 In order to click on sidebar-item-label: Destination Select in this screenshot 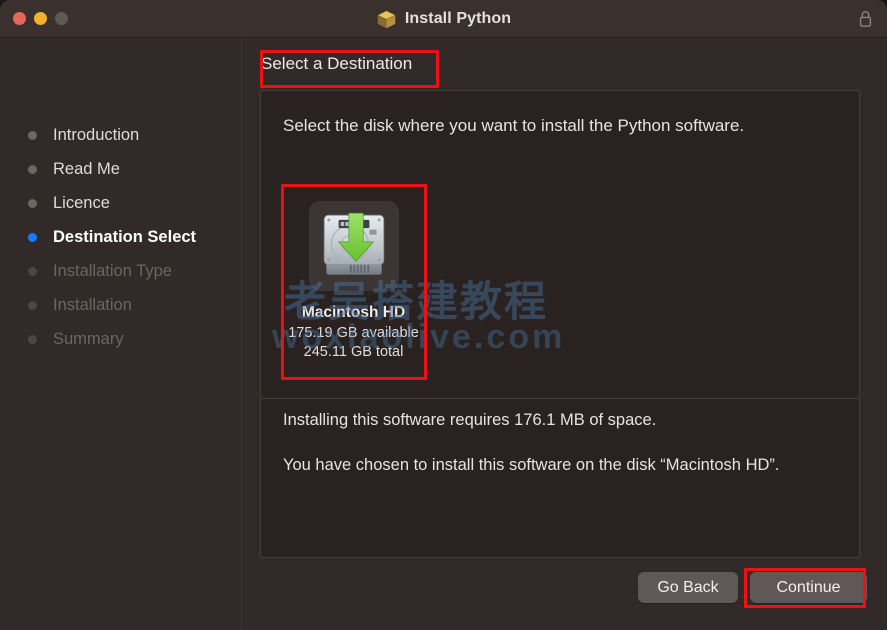, I will do `click(125, 236)`.